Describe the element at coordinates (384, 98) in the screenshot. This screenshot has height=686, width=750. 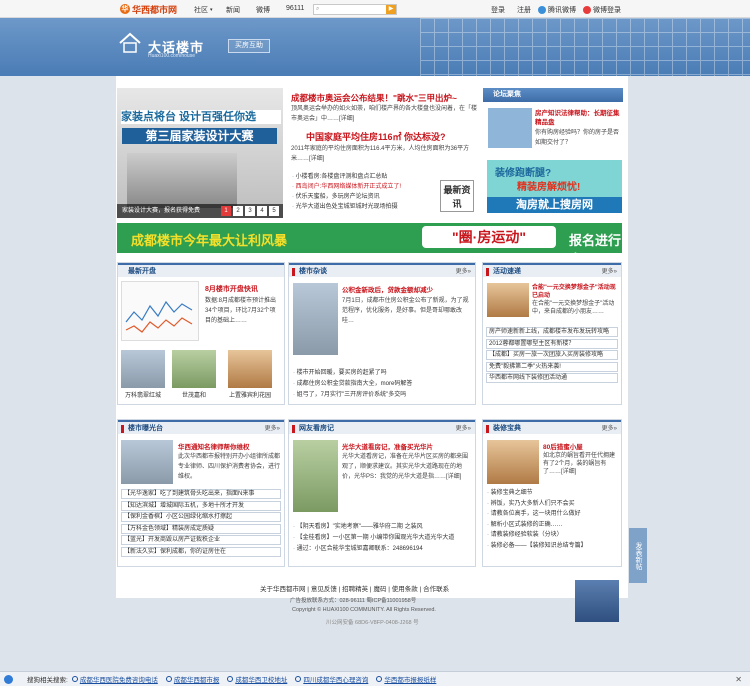
I see `headline-1: 成都楼市奥运会公布结果！"跳水"三甲出炉~` at that location.